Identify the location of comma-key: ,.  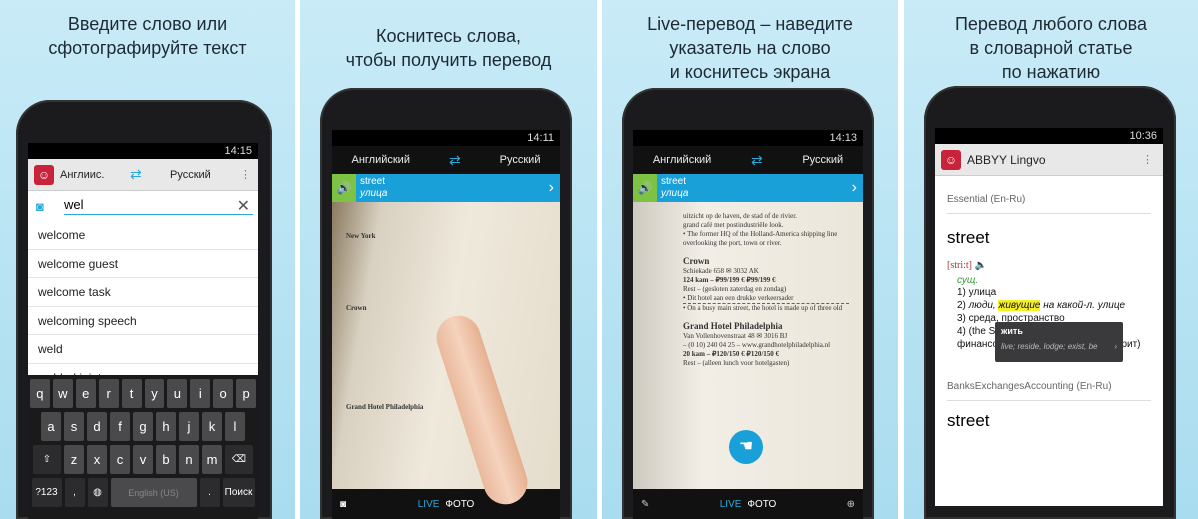
(74, 492).